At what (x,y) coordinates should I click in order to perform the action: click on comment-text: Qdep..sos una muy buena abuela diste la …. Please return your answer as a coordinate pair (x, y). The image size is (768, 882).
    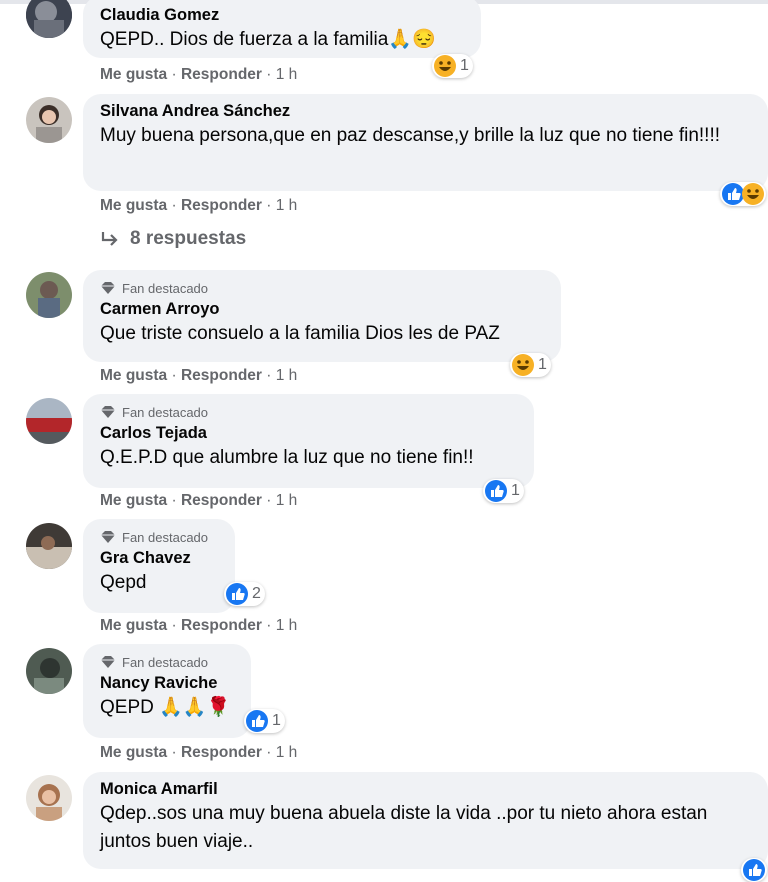
    Looking at the image, I should click on (404, 827).